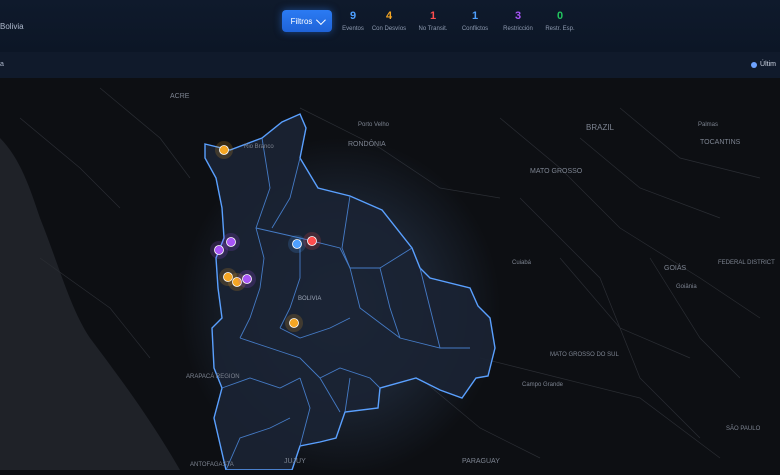  I want to click on last-update-label: Últim, so click(768, 64).